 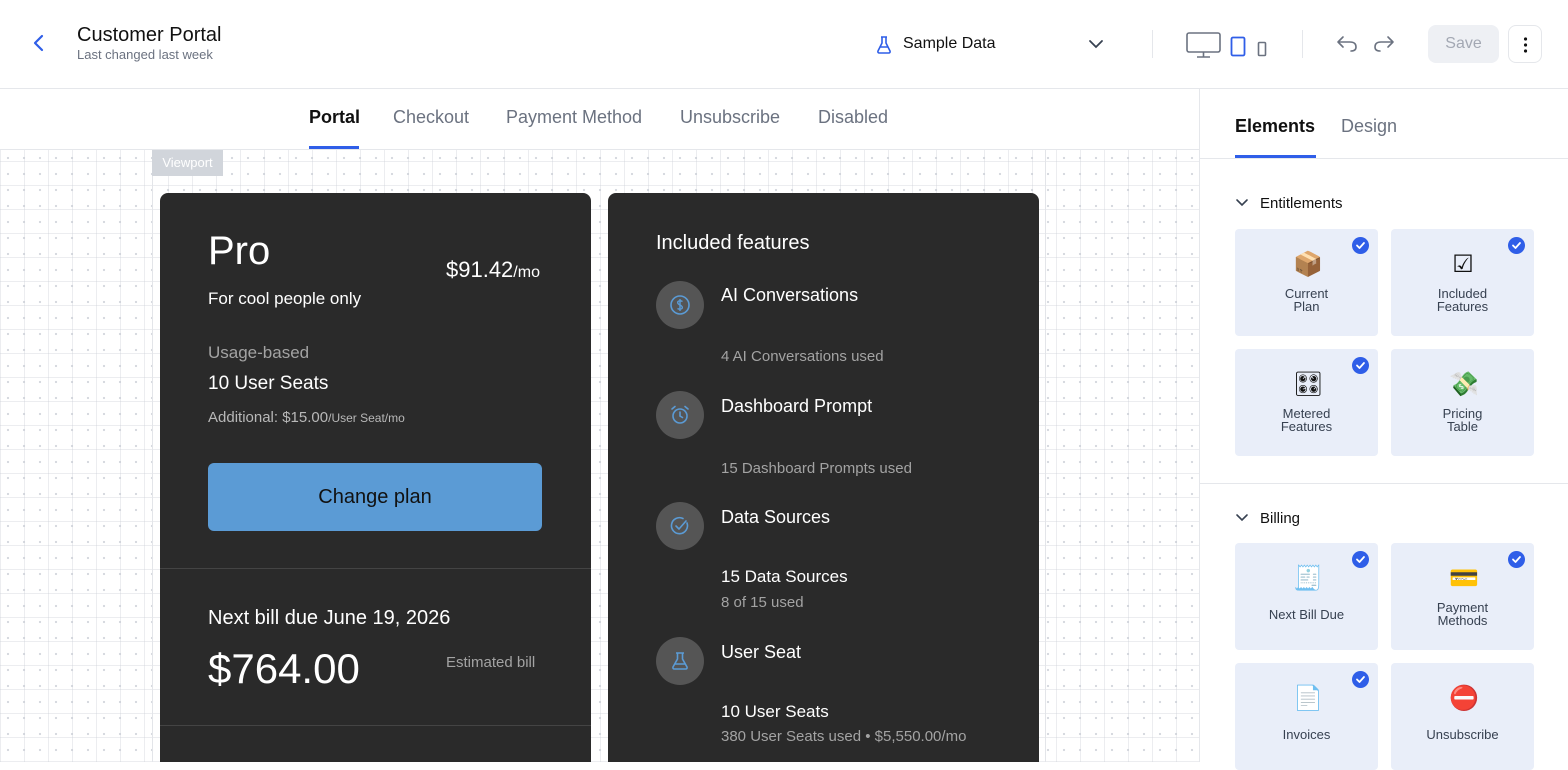 What do you see at coordinates (853, 117) in the screenshot?
I see `tab-disabled: Disabled` at bounding box center [853, 117].